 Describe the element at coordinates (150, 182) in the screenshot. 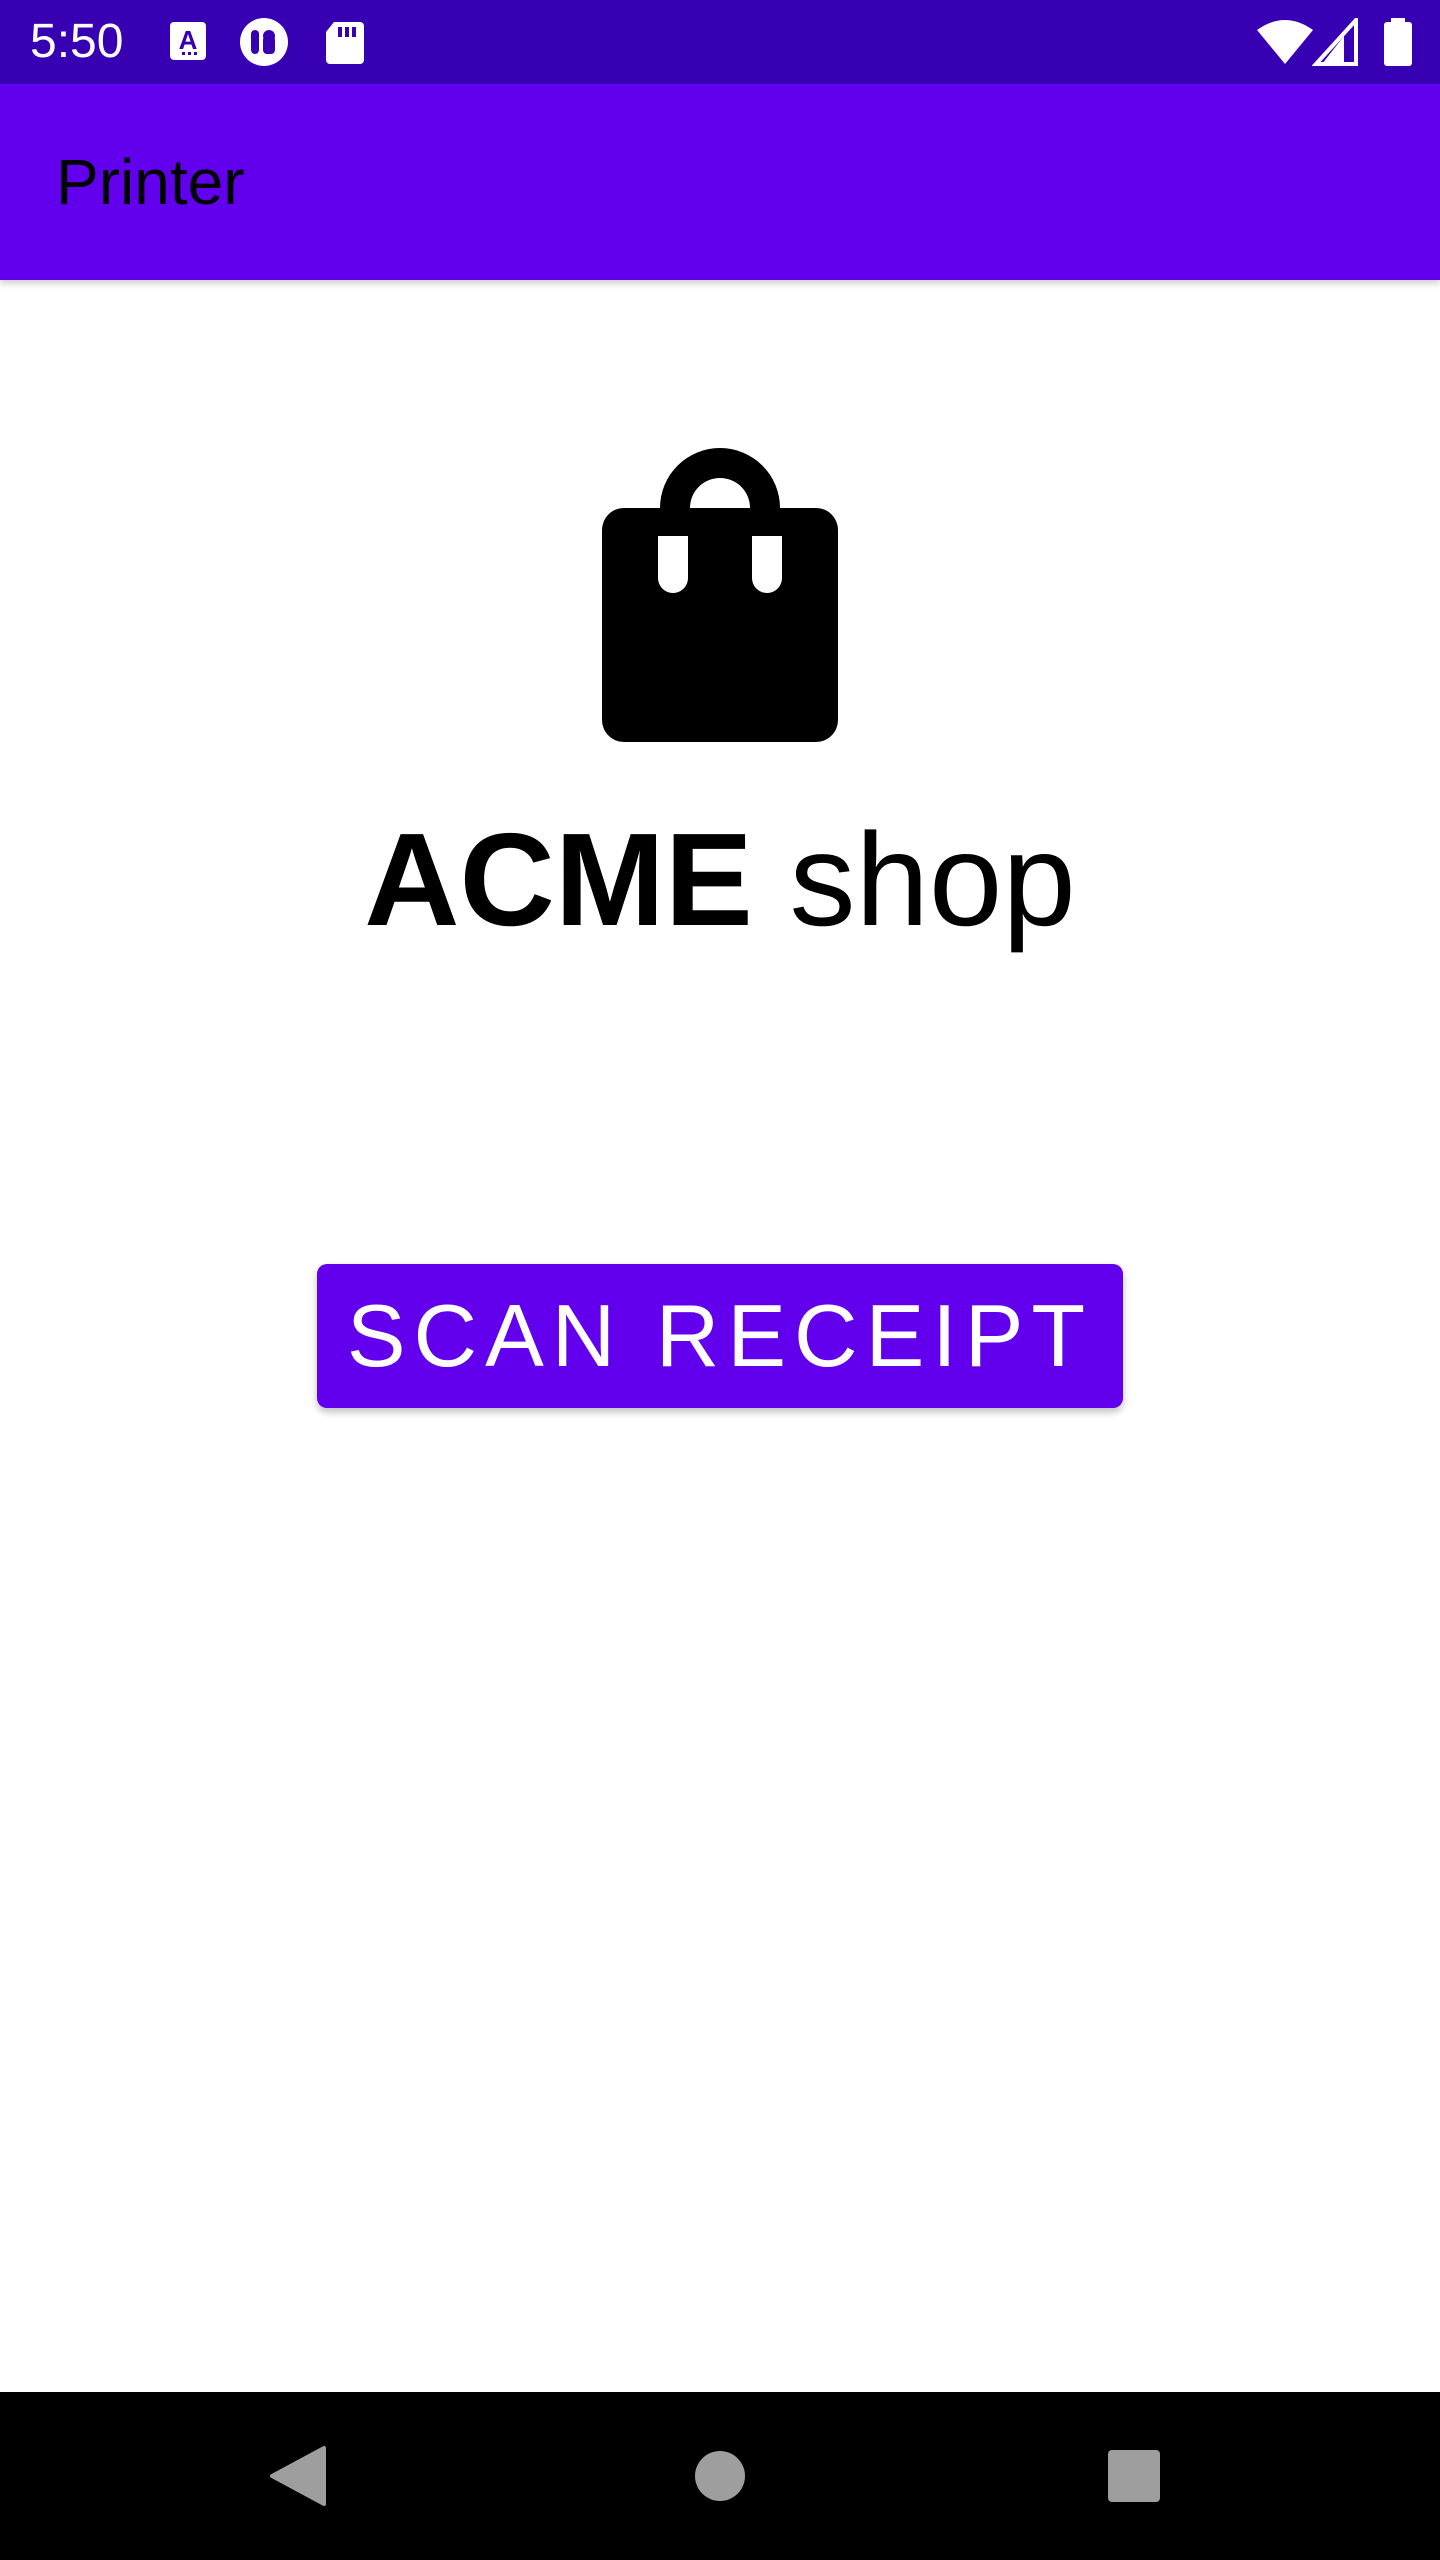

I see `app-title: Printer` at that location.